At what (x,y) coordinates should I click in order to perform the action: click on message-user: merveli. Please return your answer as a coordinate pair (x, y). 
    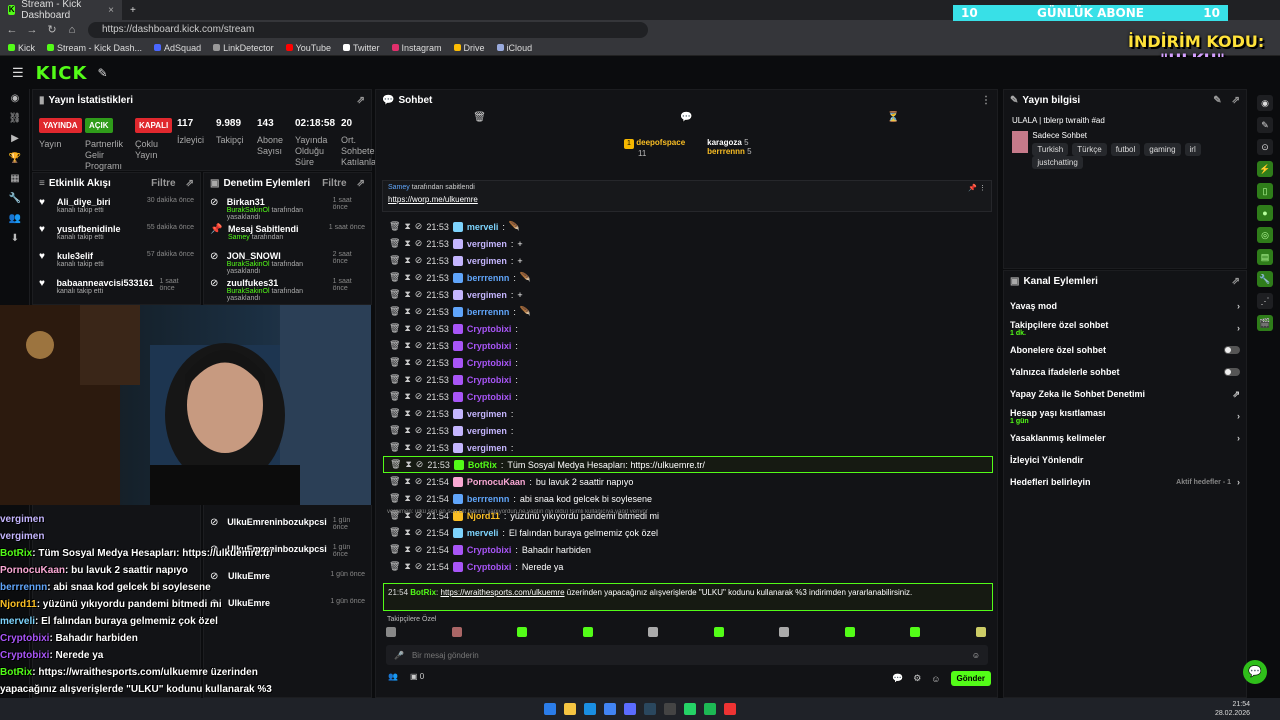
    Looking at the image, I should click on (483, 227).